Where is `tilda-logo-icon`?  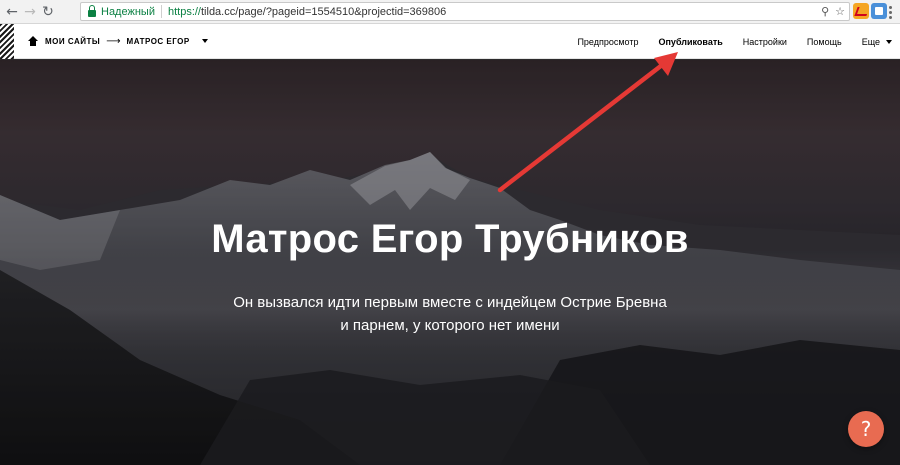
tilda-logo-icon is located at coordinates (7, 41).